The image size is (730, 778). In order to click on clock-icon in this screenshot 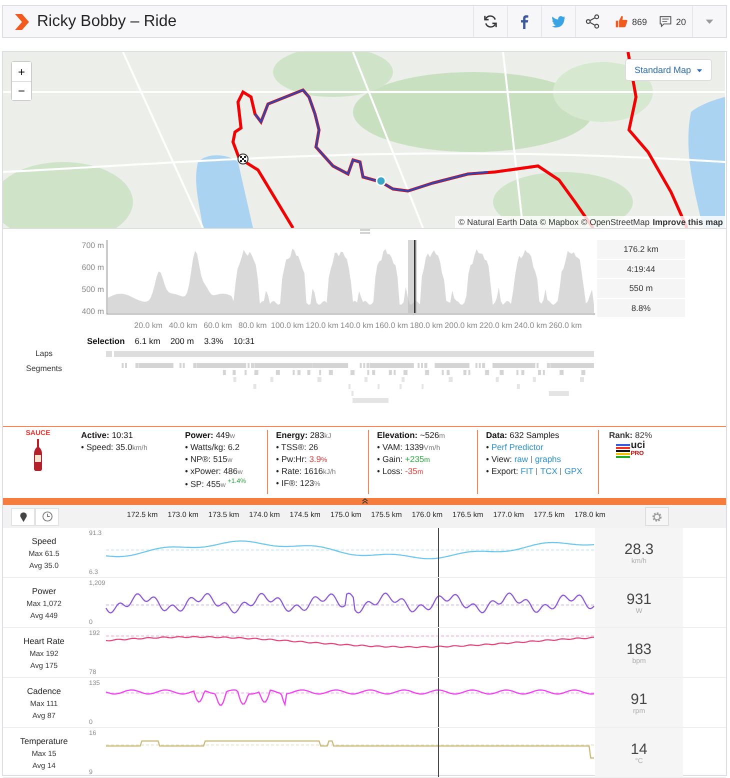, I will do `click(47, 516)`.